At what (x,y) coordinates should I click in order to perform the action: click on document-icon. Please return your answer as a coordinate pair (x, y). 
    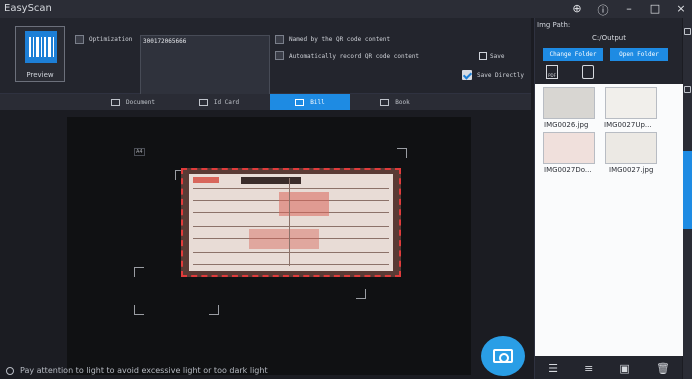
    Looking at the image, I should click on (116, 102).